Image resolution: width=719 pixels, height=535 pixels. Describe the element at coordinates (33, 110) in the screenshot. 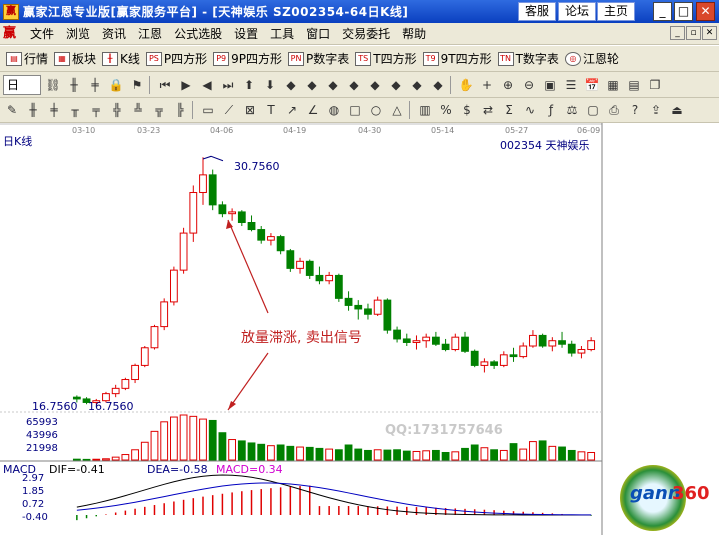

I see `line-tool-icon: ╫` at that location.